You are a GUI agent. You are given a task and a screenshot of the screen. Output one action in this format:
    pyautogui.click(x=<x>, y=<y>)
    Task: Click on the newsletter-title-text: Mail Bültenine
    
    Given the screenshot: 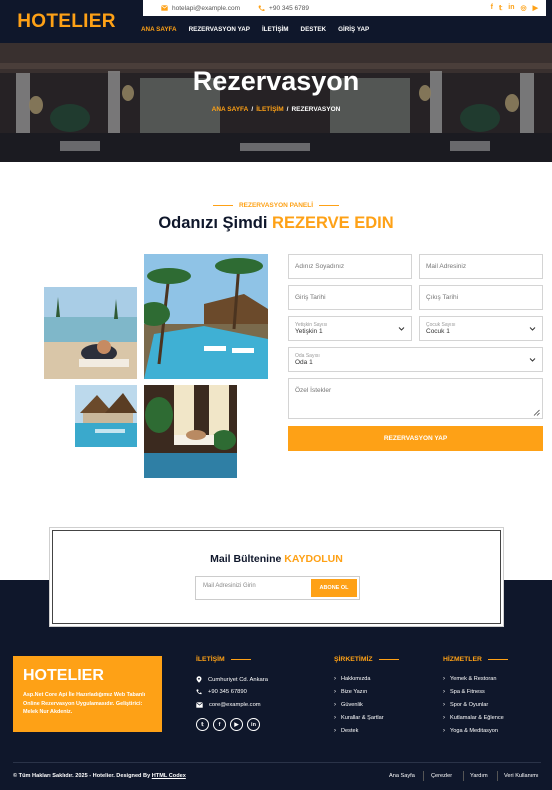 What is the action you would take?
    pyautogui.click(x=246, y=559)
    